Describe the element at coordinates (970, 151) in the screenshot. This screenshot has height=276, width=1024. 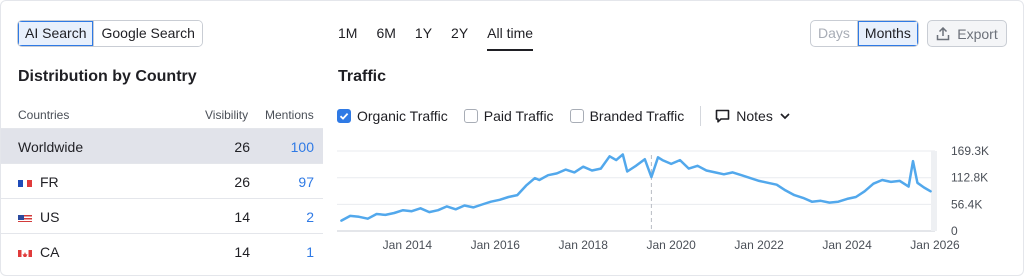
I see `y-tick-label: 169.3K` at that location.